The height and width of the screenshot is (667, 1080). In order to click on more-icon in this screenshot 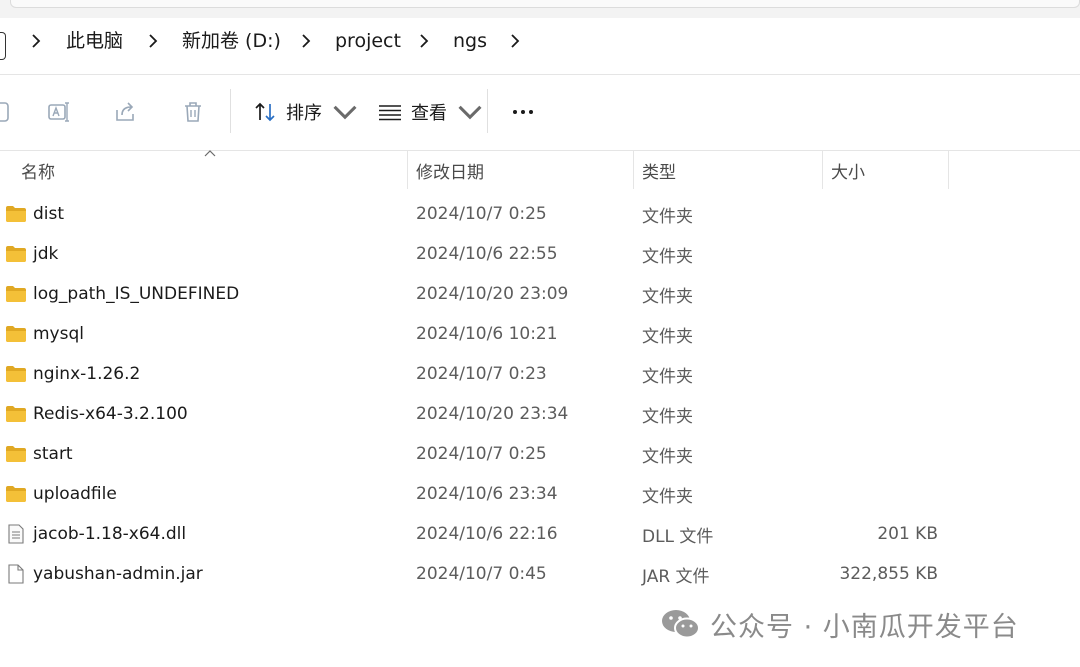, I will do `click(523, 112)`.